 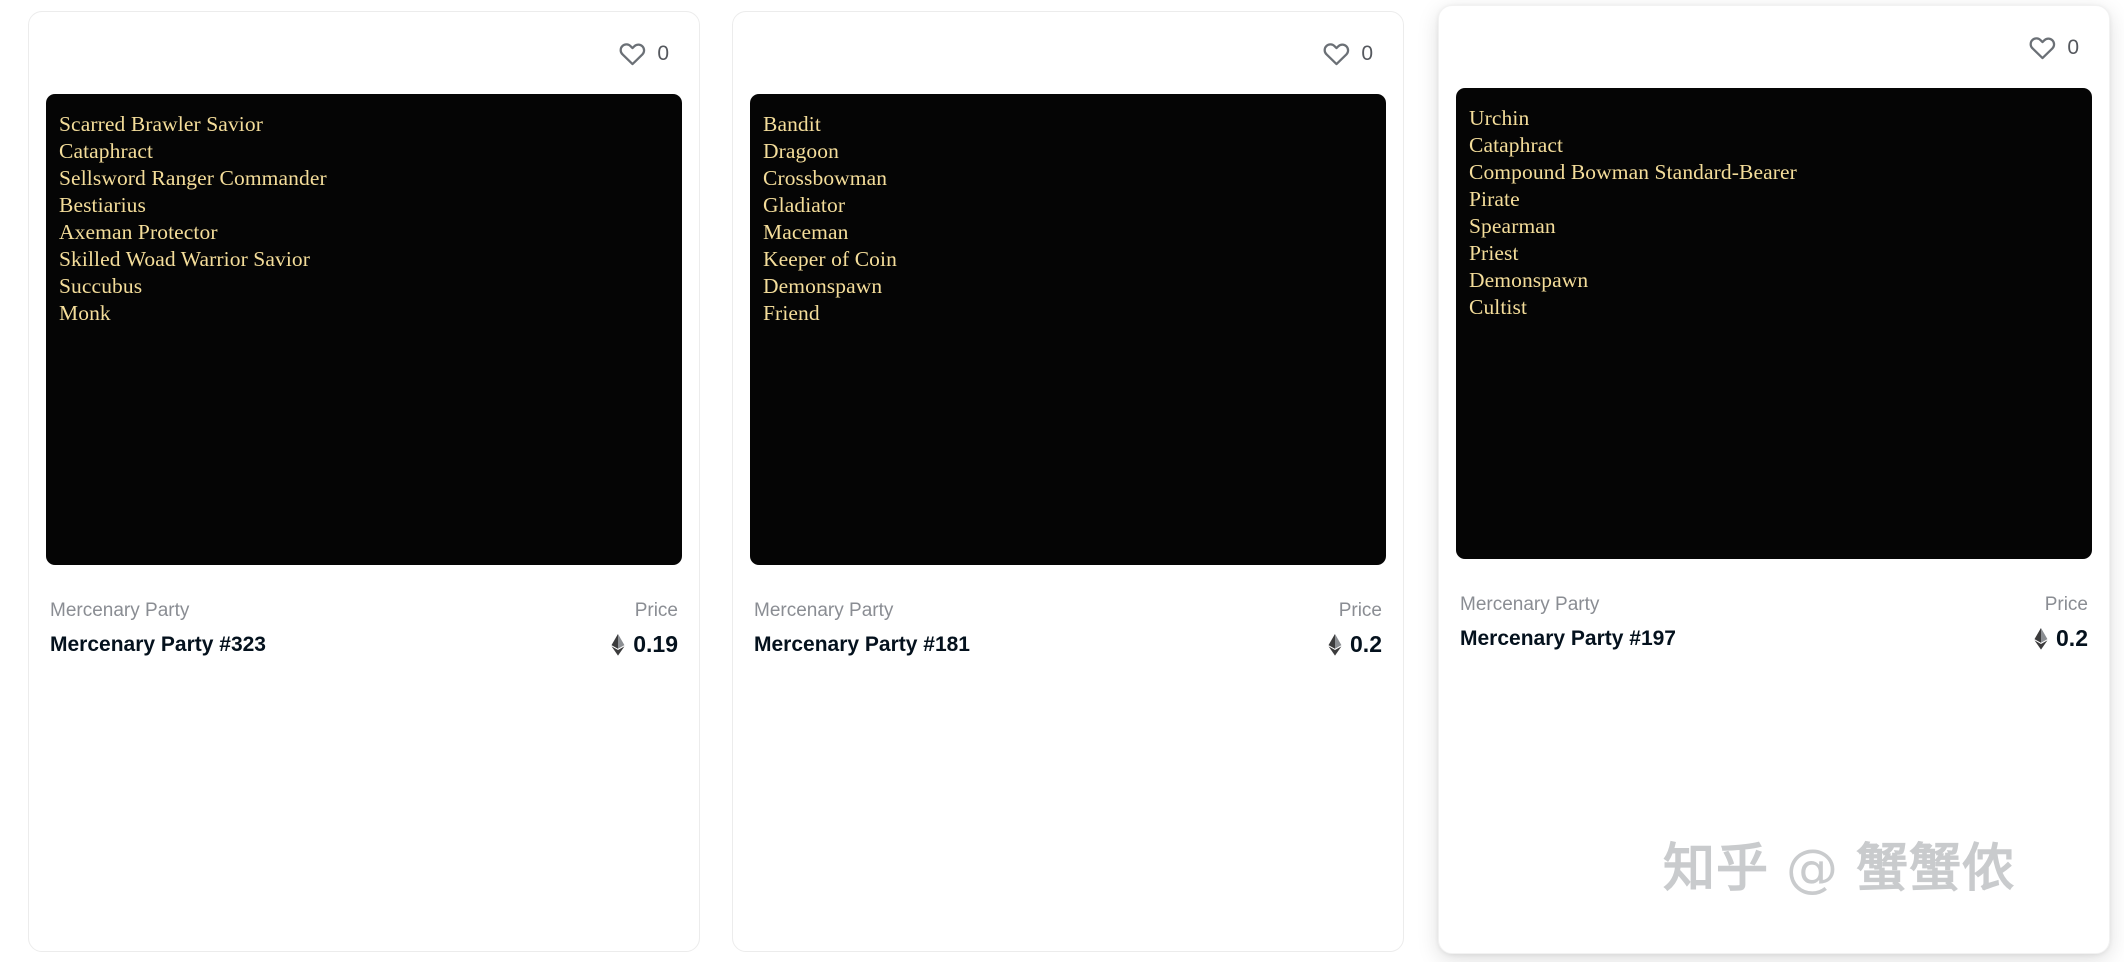 What do you see at coordinates (825, 178) in the screenshot?
I see `trait-item: Crossbowman` at bounding box center [825, 178].